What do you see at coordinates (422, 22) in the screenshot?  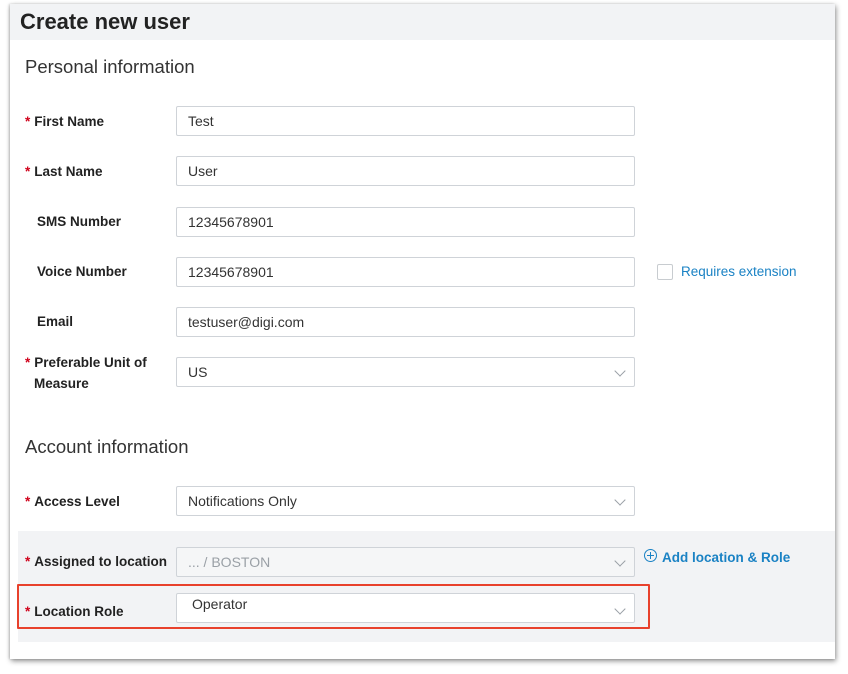 I see `title-bar: Create new user` at bounding box center [422, 22].